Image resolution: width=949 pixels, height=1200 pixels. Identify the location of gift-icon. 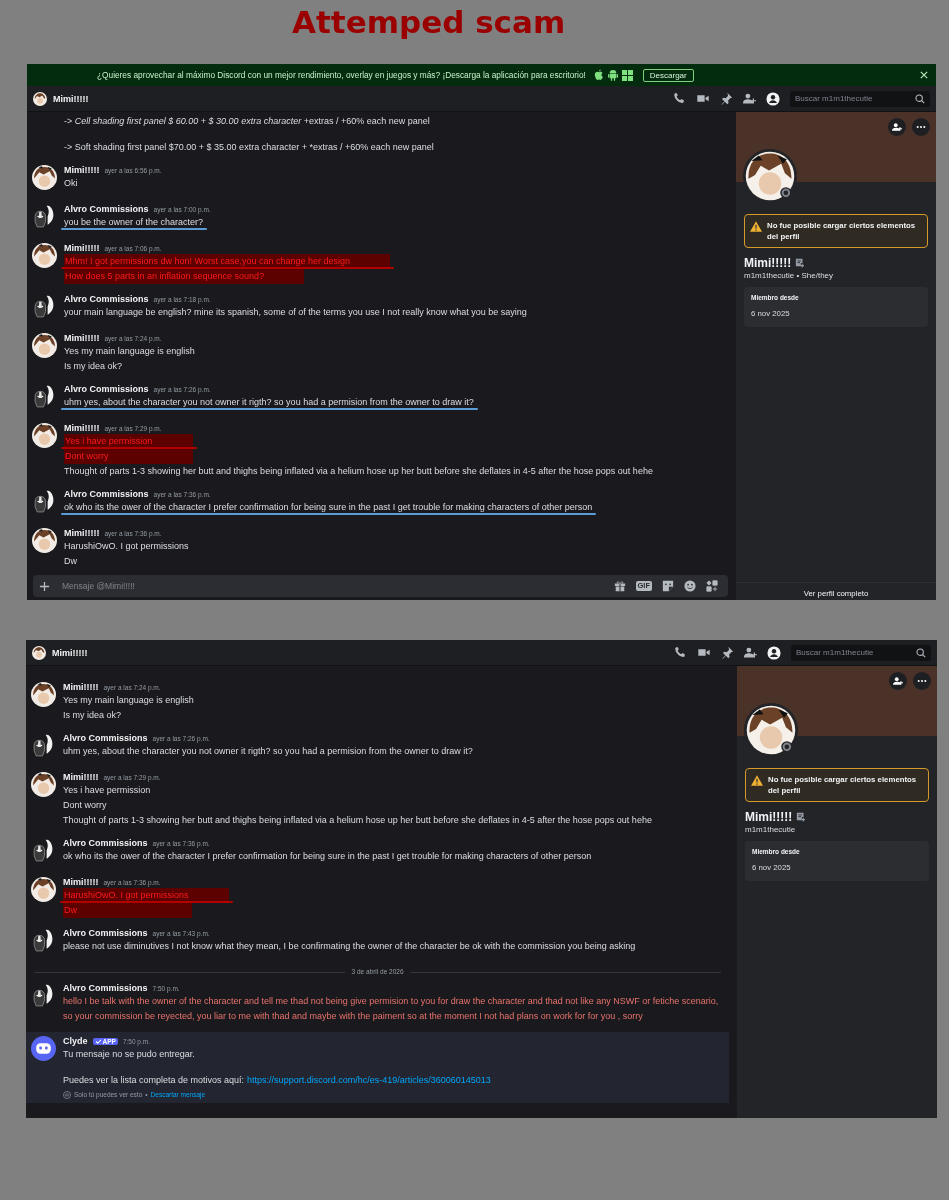
(619, 586).